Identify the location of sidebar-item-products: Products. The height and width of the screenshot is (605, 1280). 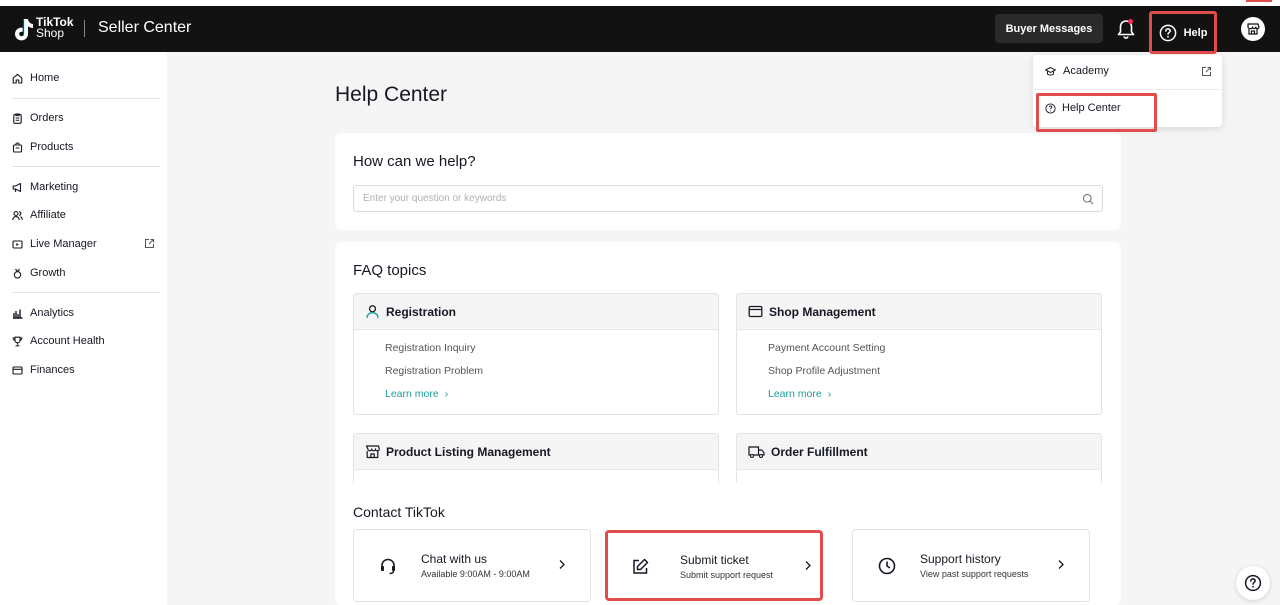
(85, 147).